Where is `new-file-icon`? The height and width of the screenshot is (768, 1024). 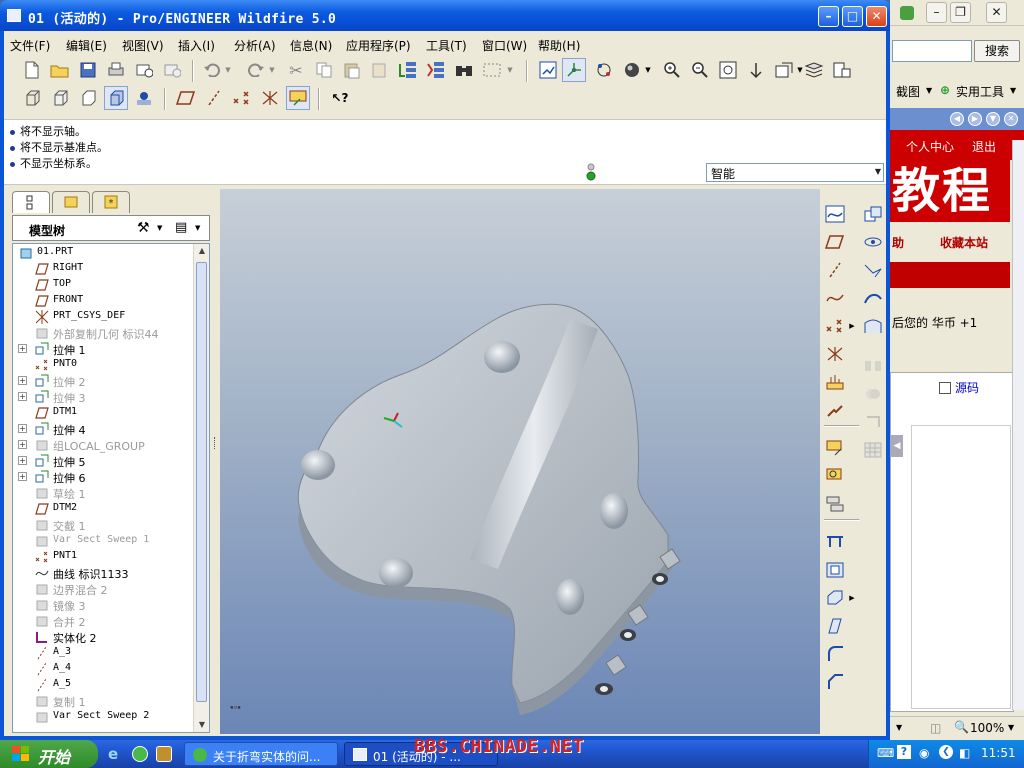 new-file-icon is located at coordinates (32, 70).